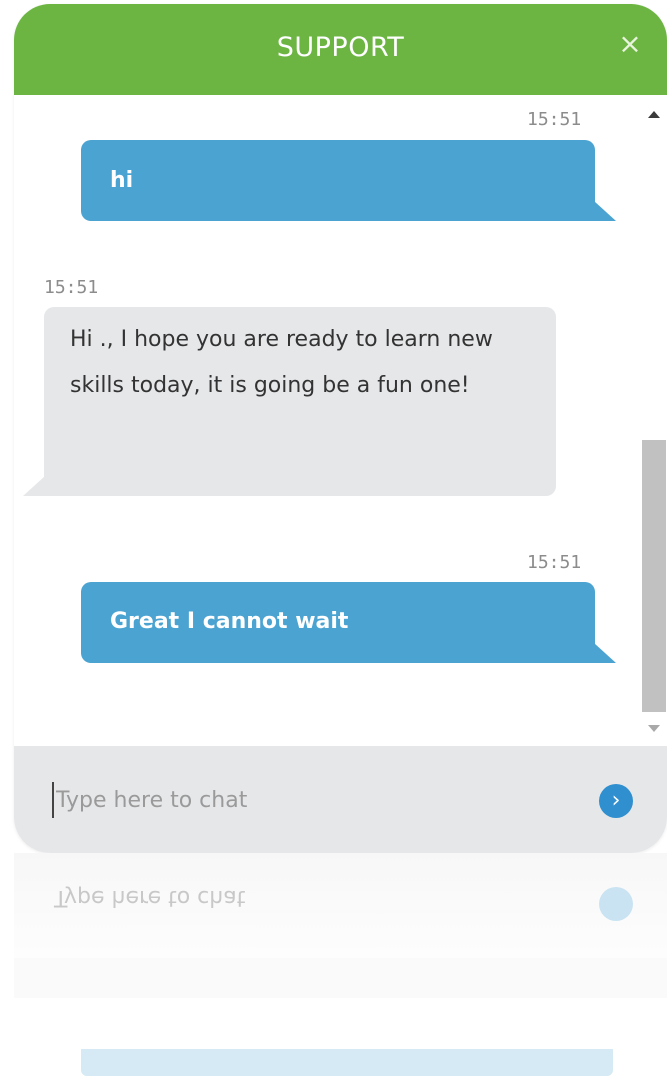  I want to click on scroll-down-arrow-icon, so click(654, 728).